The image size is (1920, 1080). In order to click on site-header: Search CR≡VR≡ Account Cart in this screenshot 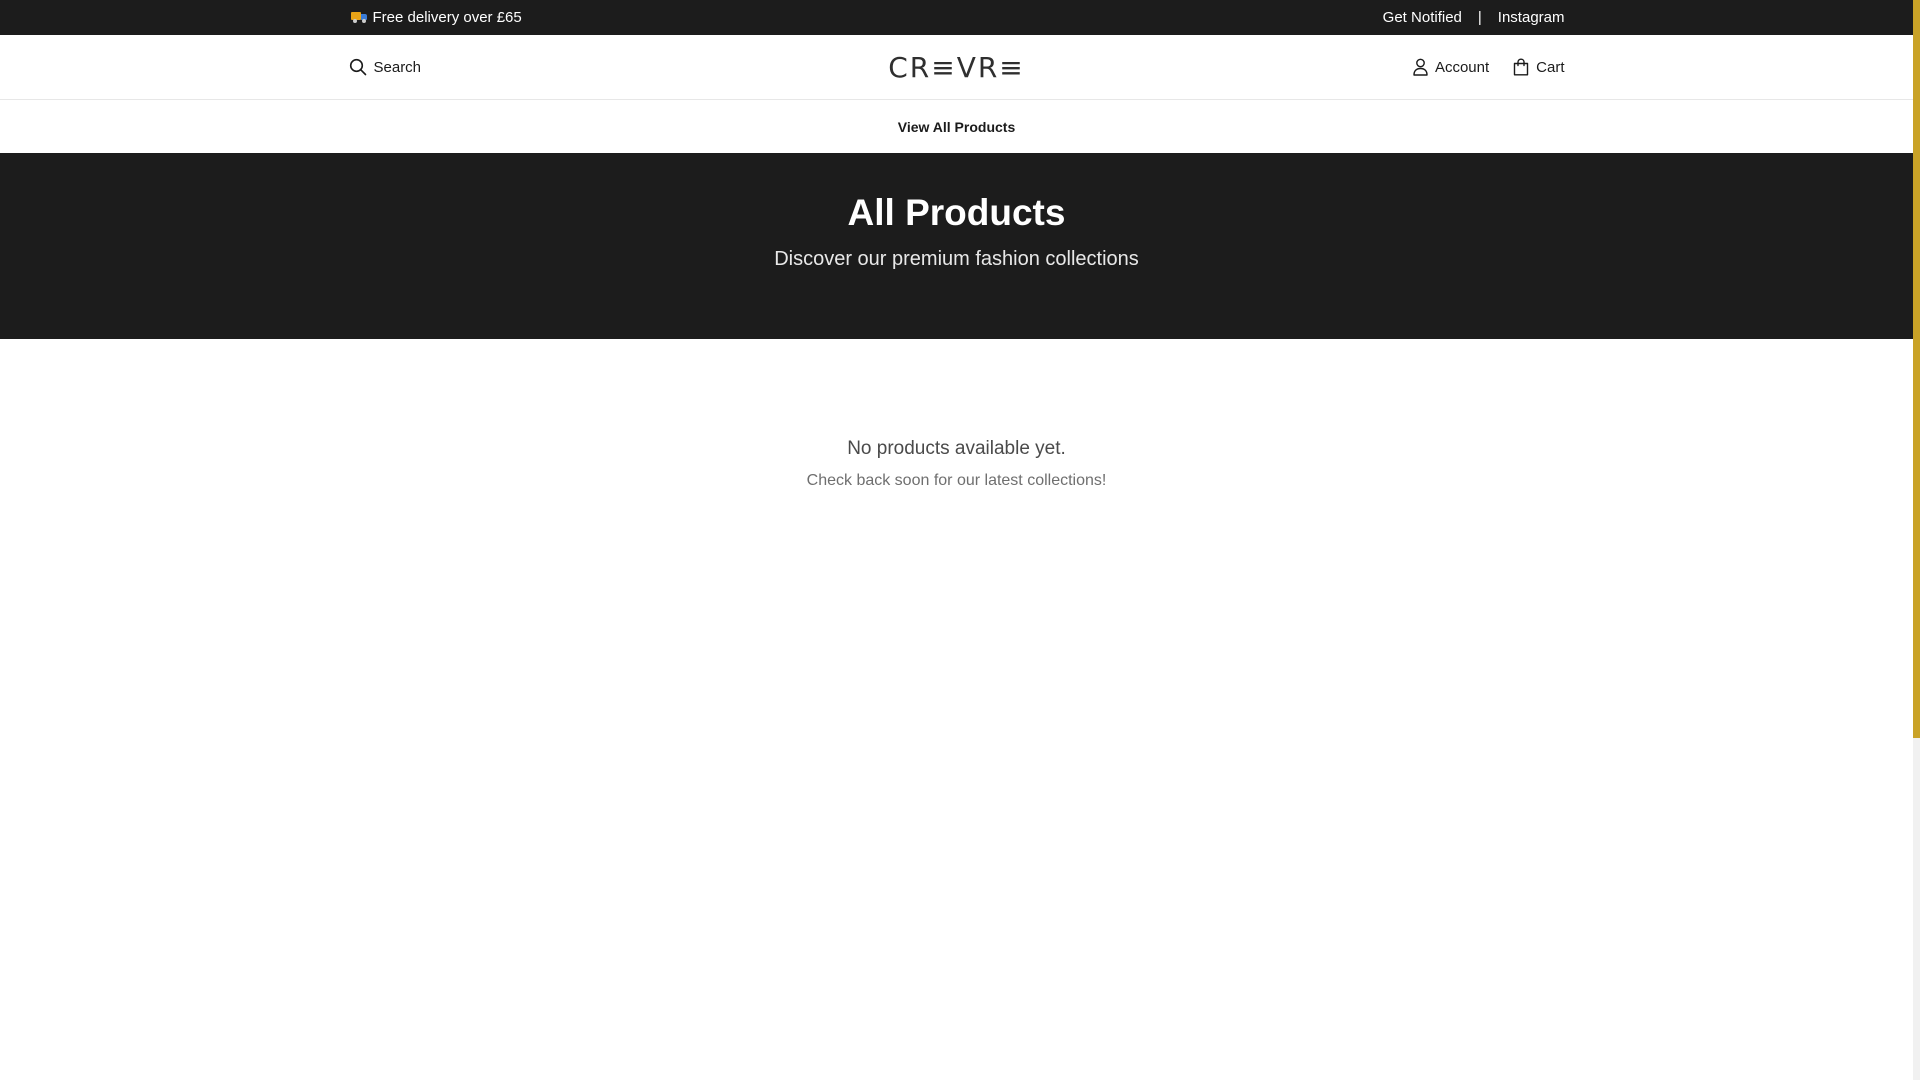, I will do `click(956, 67)`.